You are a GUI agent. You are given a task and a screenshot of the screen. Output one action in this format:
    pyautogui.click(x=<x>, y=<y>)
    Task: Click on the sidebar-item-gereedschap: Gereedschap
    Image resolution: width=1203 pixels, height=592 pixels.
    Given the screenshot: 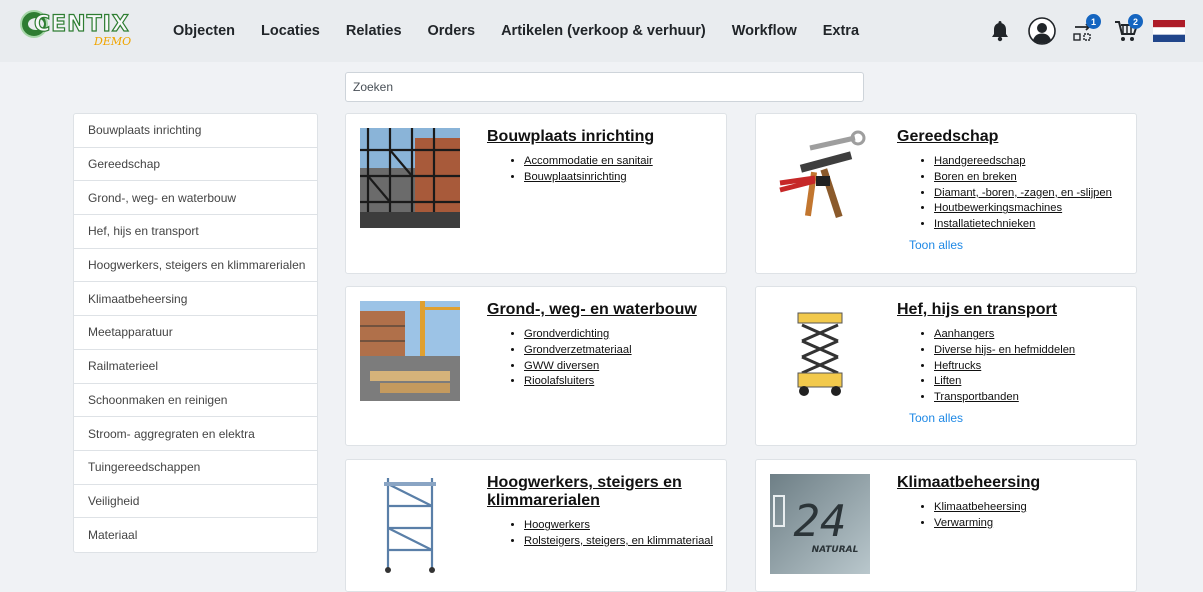 What is the action you would take?
    pyautogui.click(x=195, y=165)
    